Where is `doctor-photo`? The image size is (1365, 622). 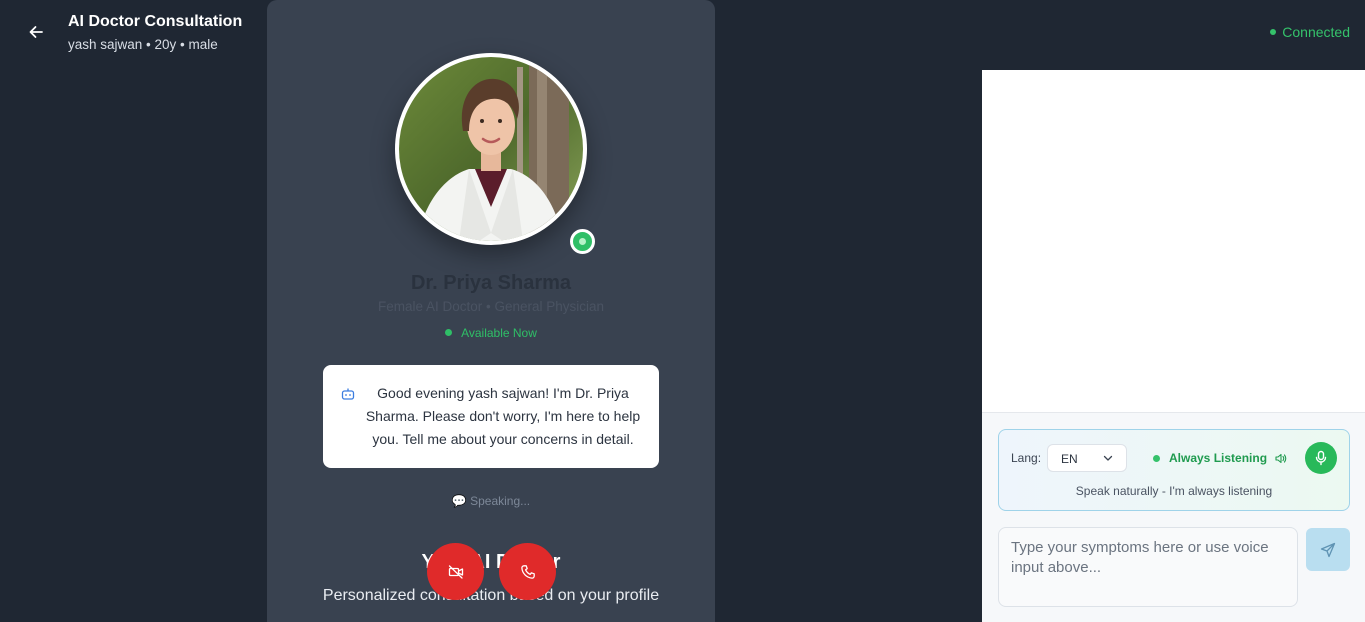
doctor-photo is located at coordinates (491, 149).